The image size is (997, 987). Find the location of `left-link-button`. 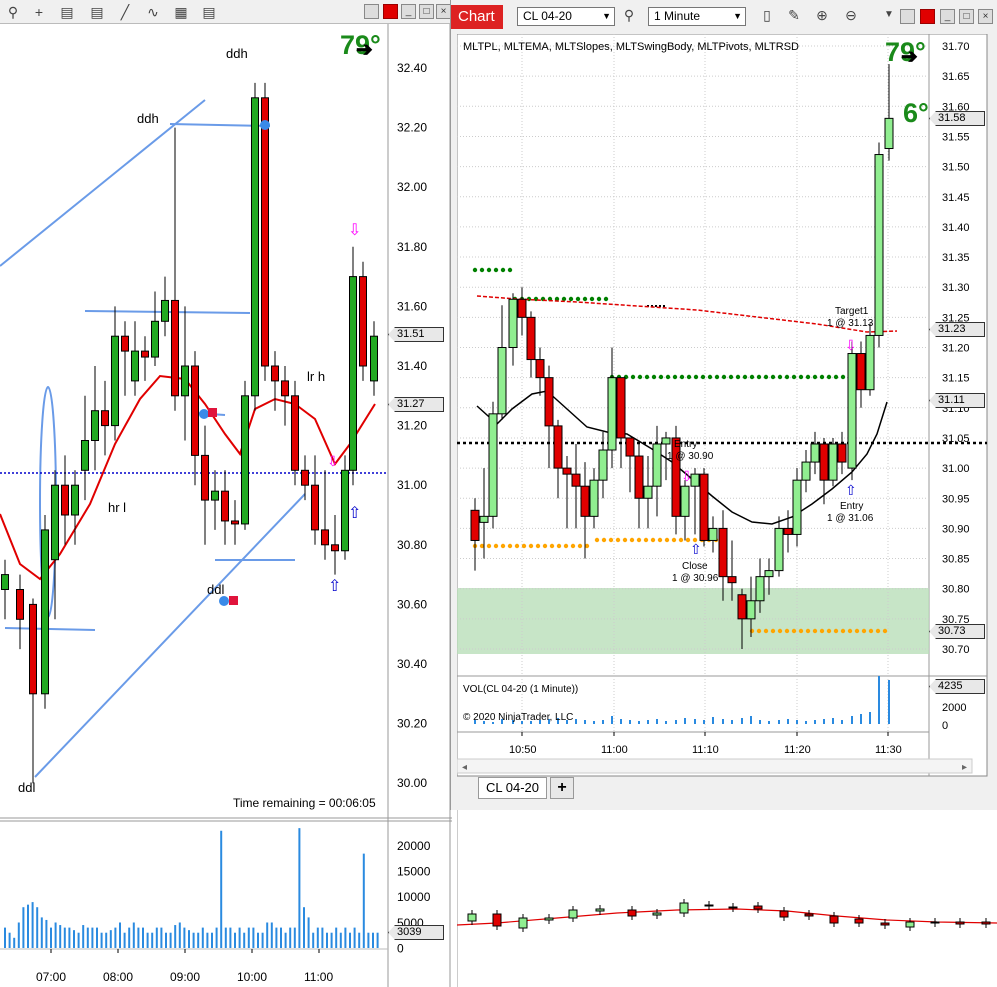

left-link-button is located at coordinates (390, 11).